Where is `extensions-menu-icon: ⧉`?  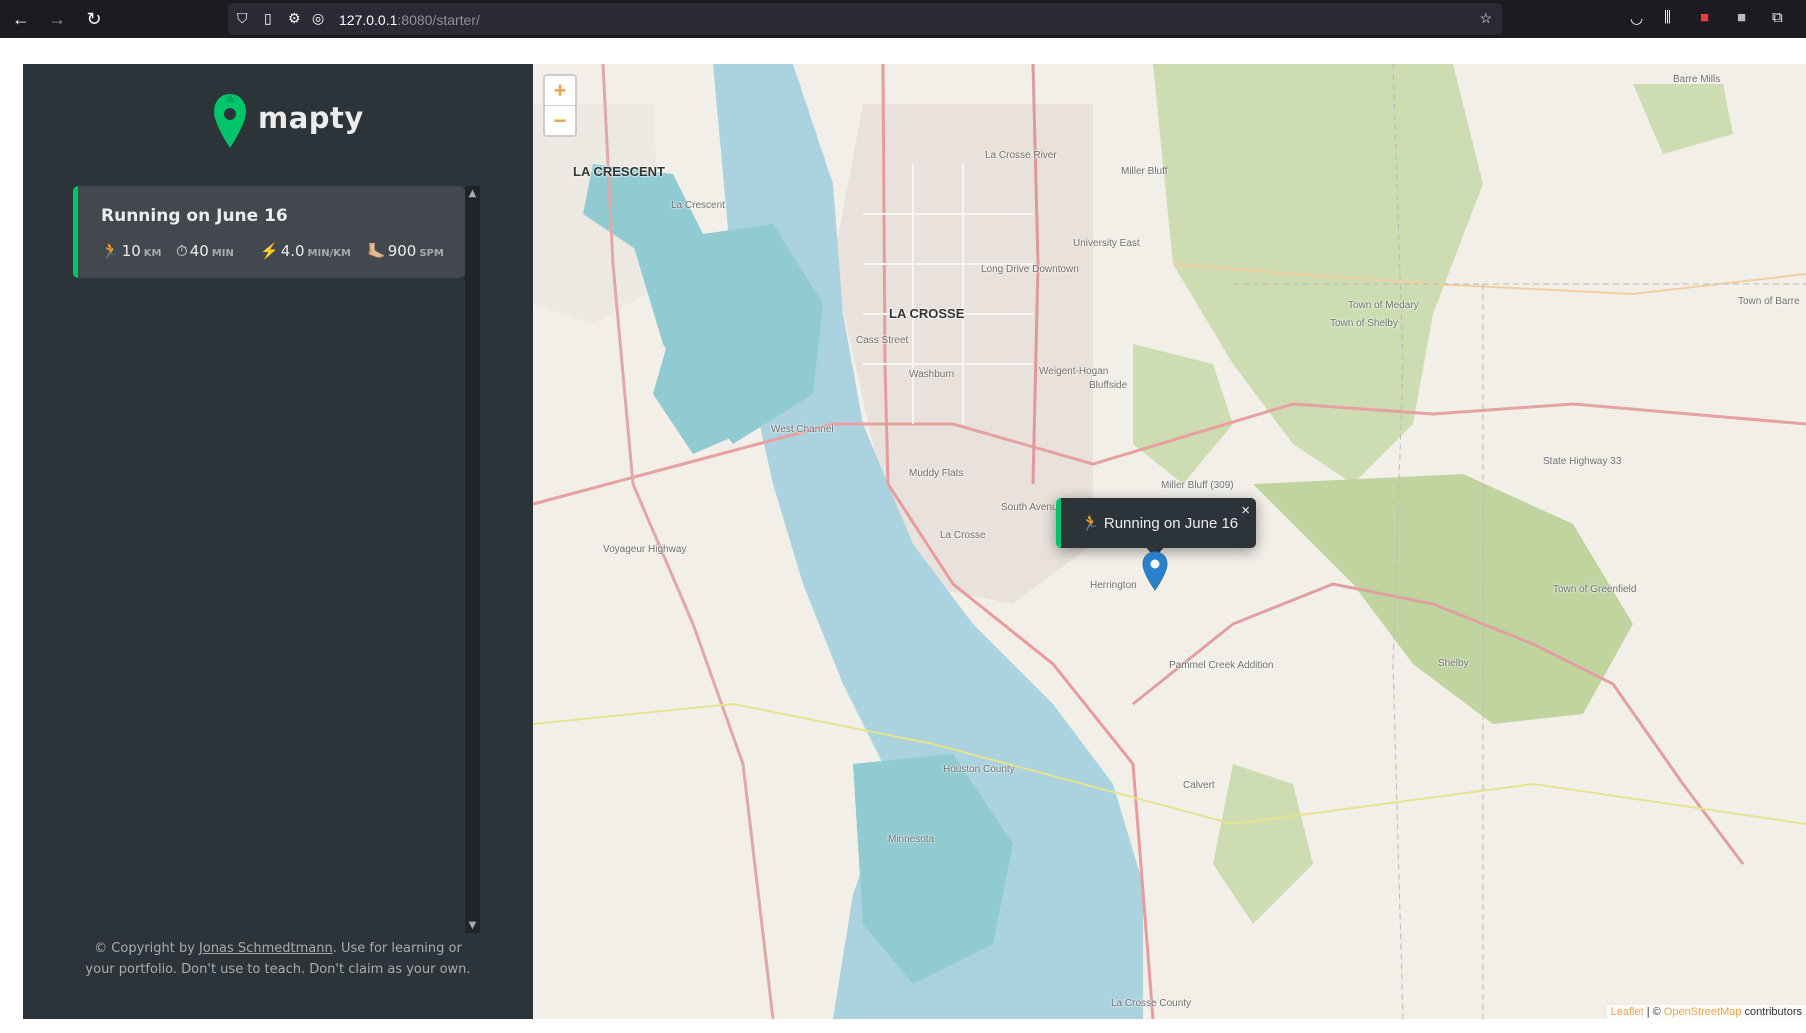
extensions-menu-icon: ⧉ is located at coordinates (1777, 17).